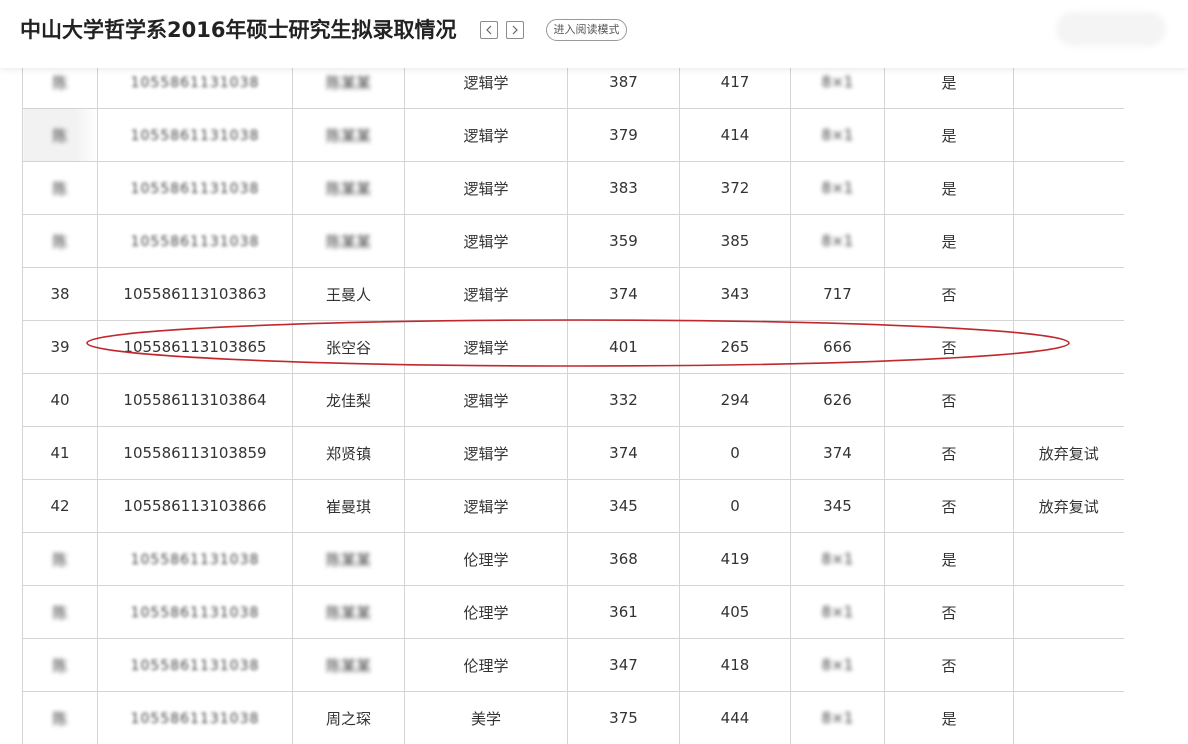  I want to click on prev-page-button, so click(489, 30).